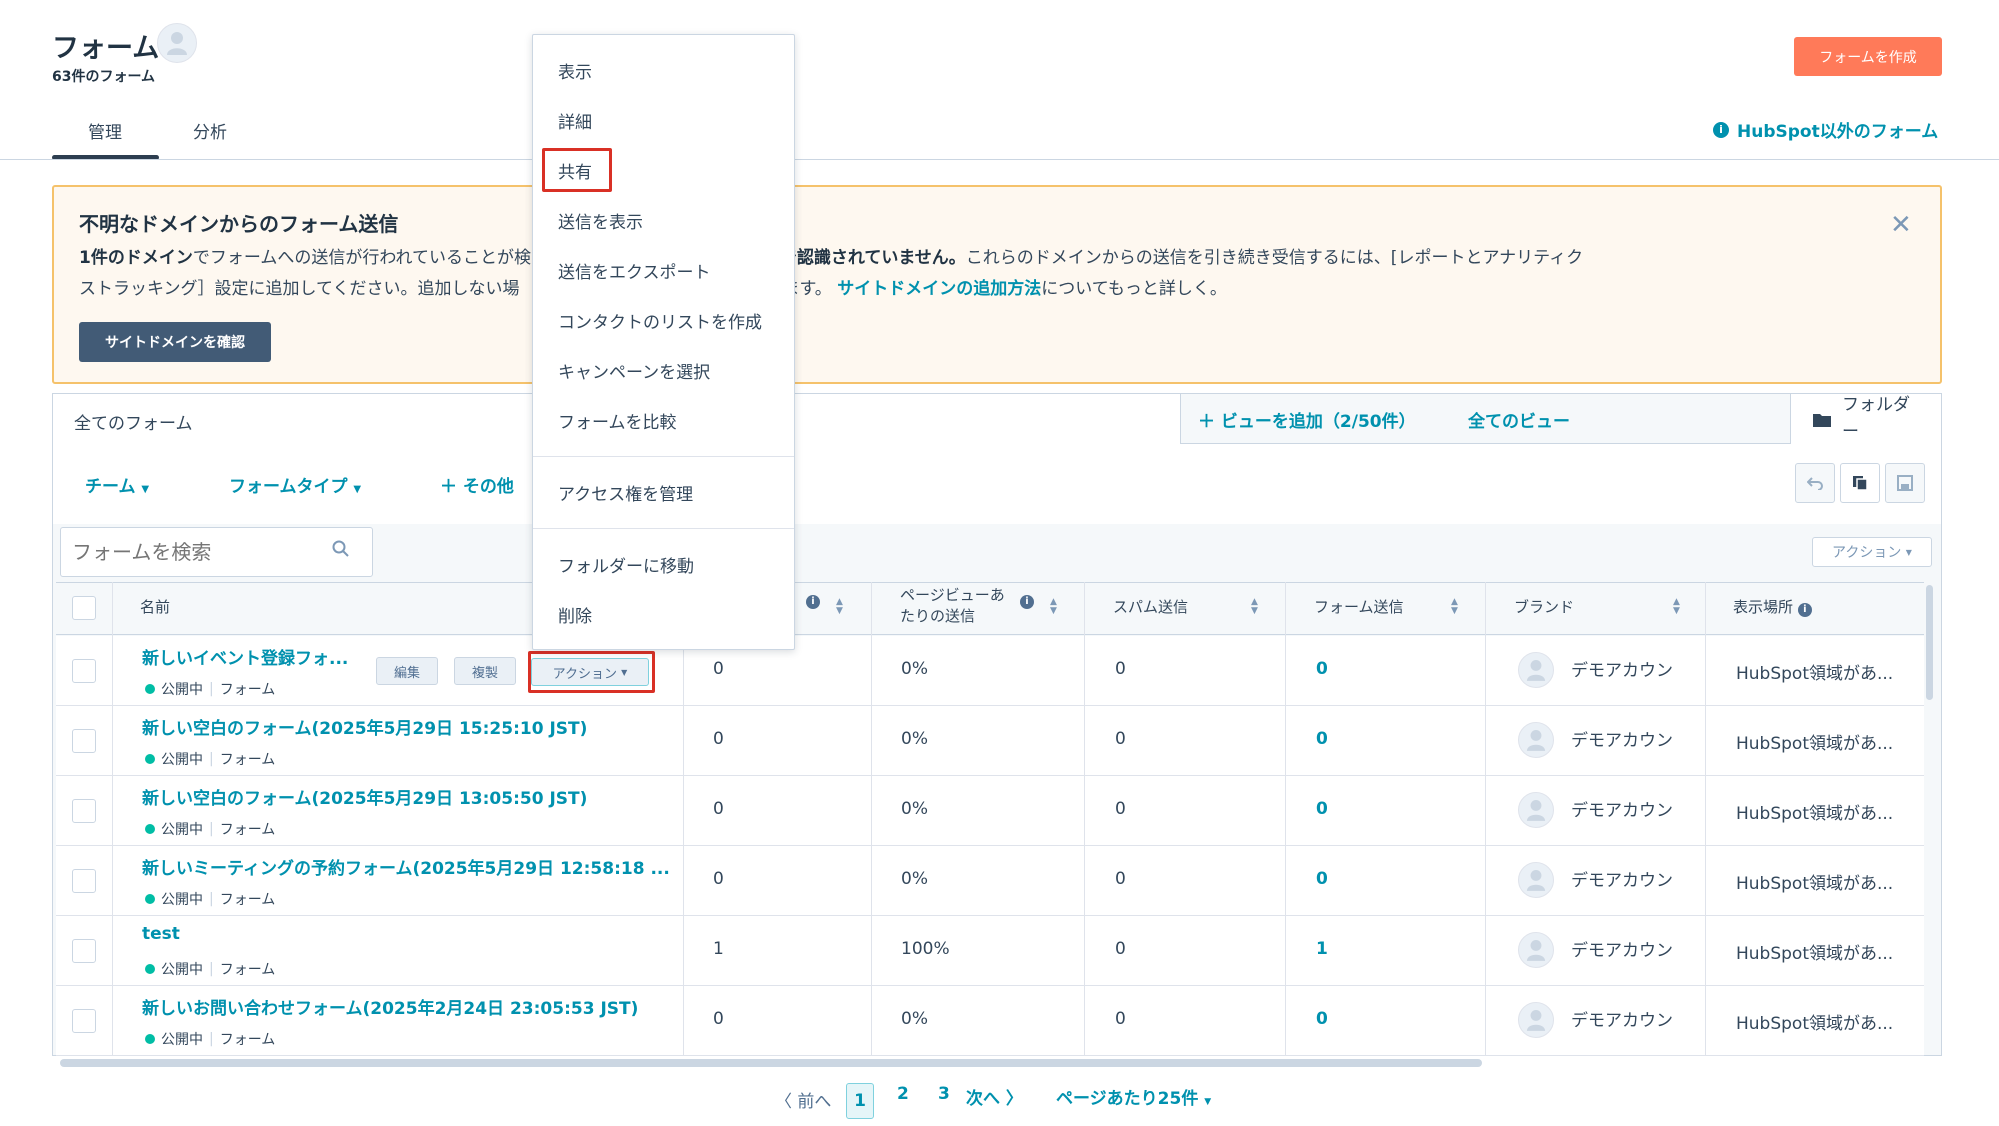 The image size is (1999, 1126). Describe the element at coordinates (175, 342) in the screenshot. I see `check-site-domain-button: サイトドメインを確認` at that location.